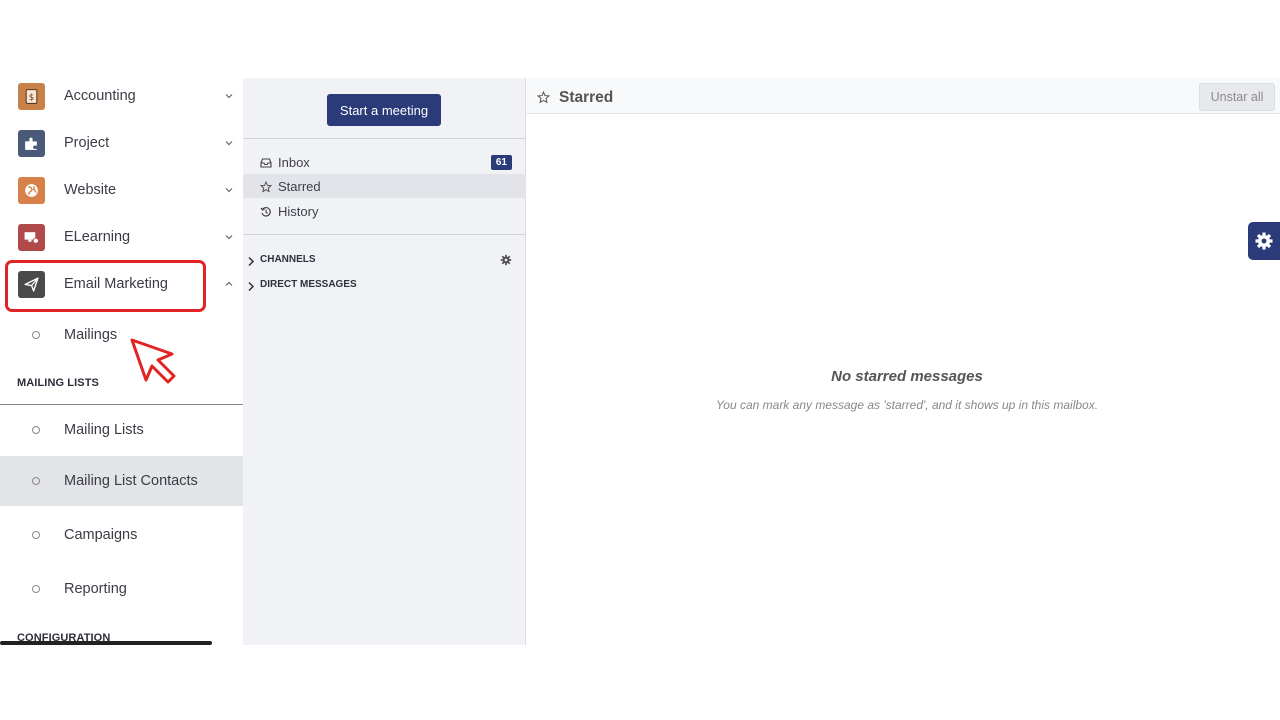 This screenshot has height=720, width=1280. I want to click on app-menu-accounting: $ Accounting, so click(121, 96).